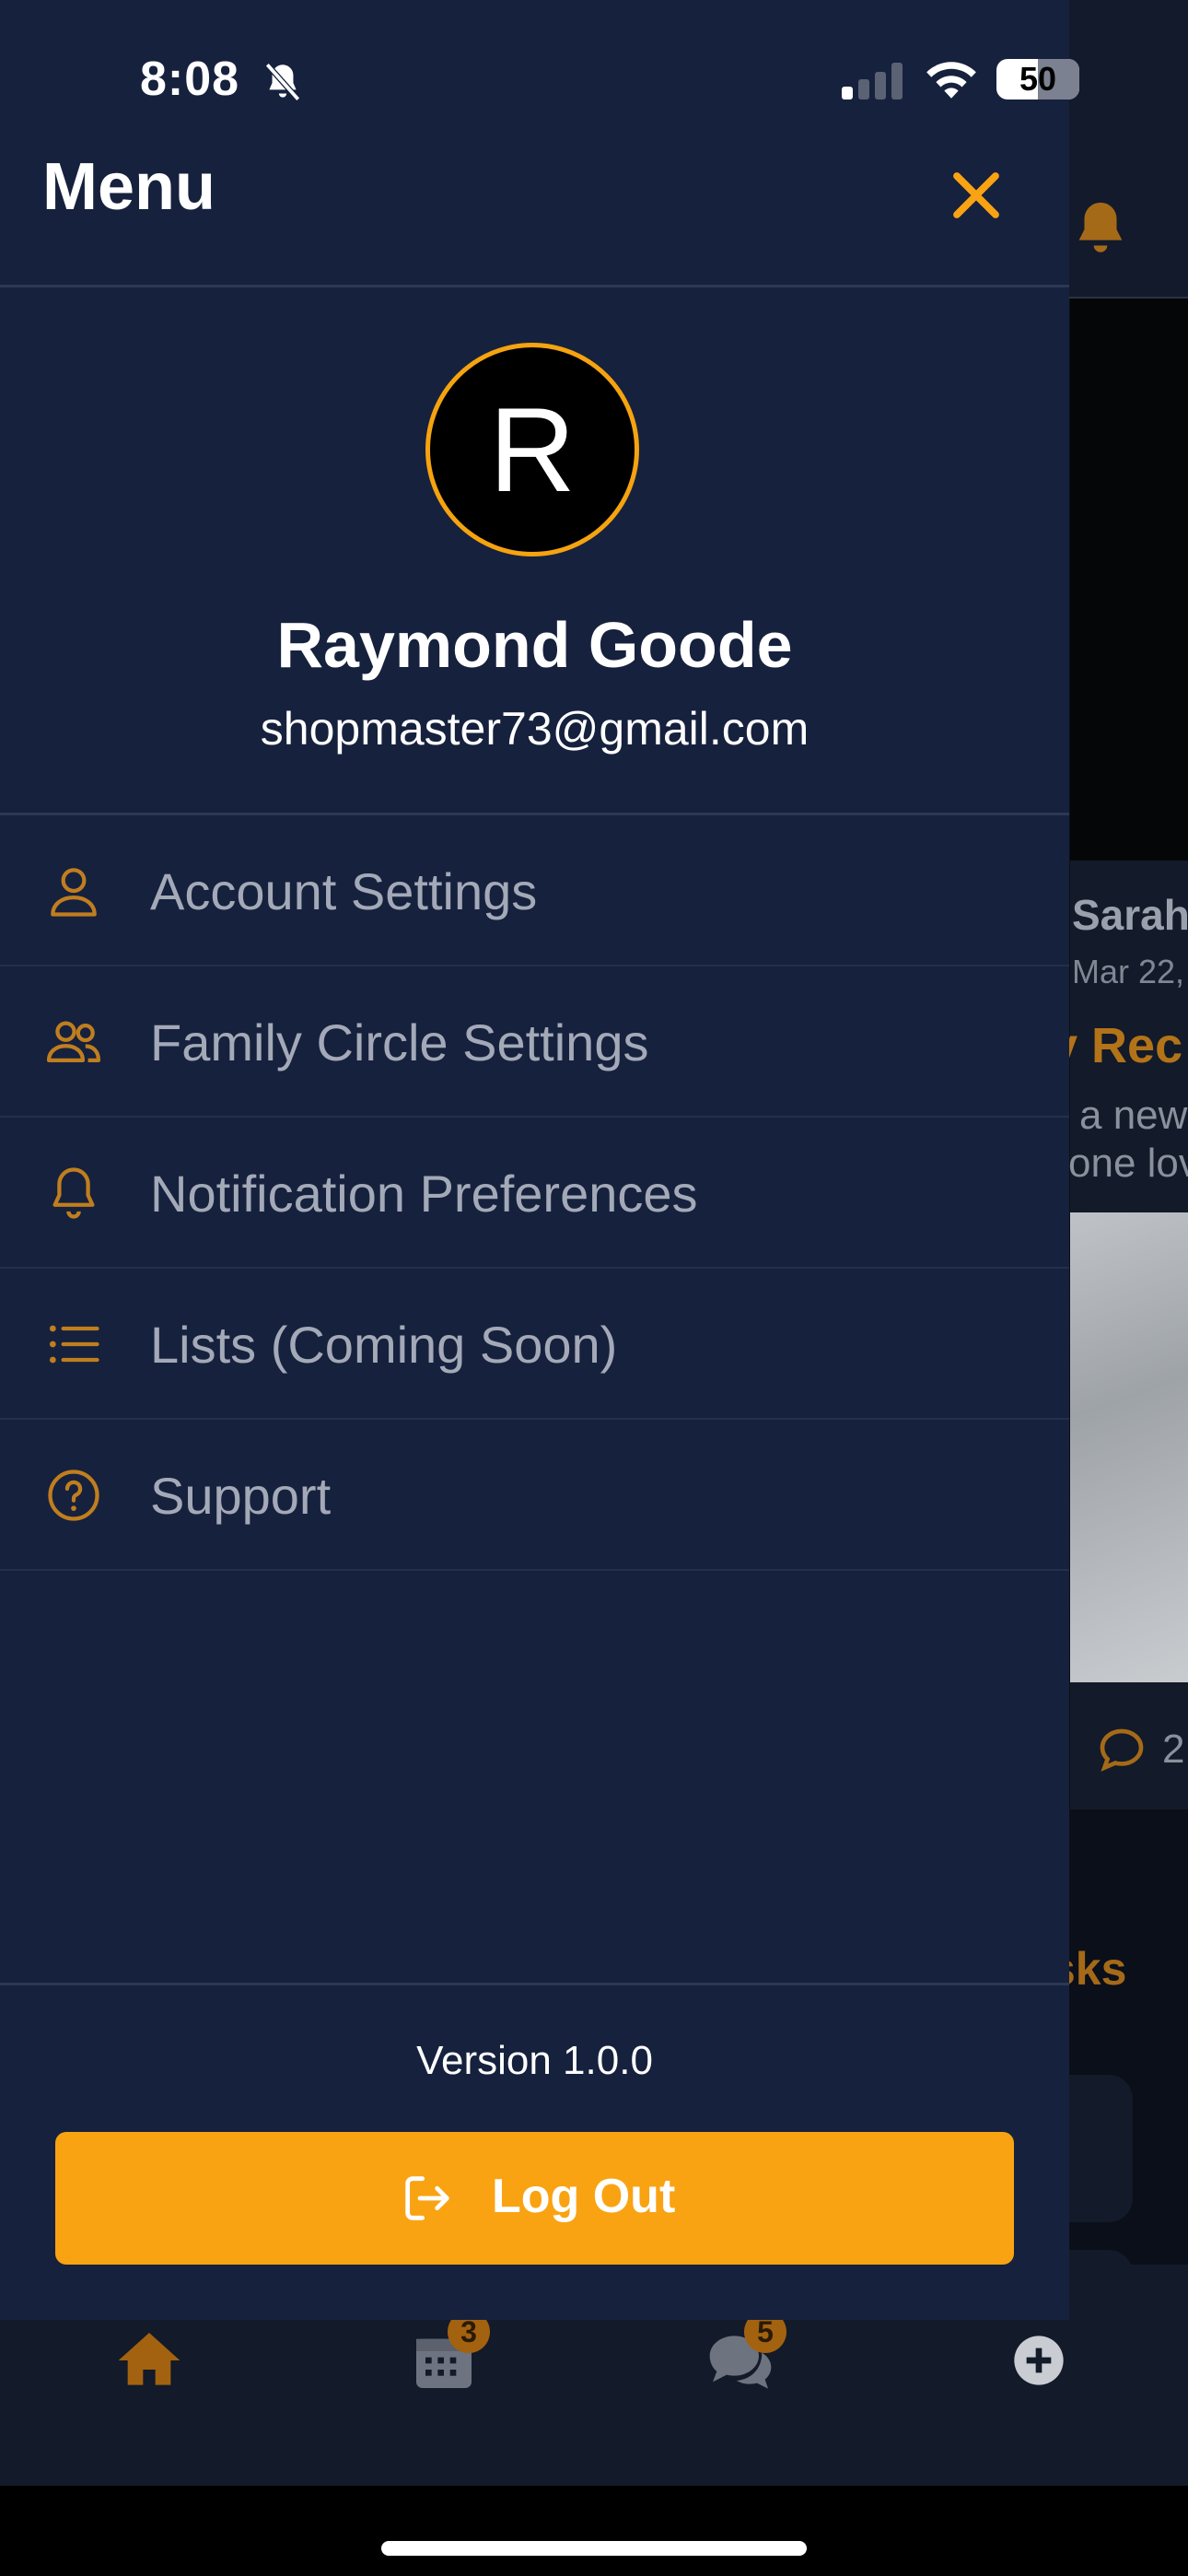 Image resolution: width=1188 pixels, height=2576 pixels. Describe the element at coordinates (241, 1496) in the screenshot. I see `menu-item-label: Support` at that location.